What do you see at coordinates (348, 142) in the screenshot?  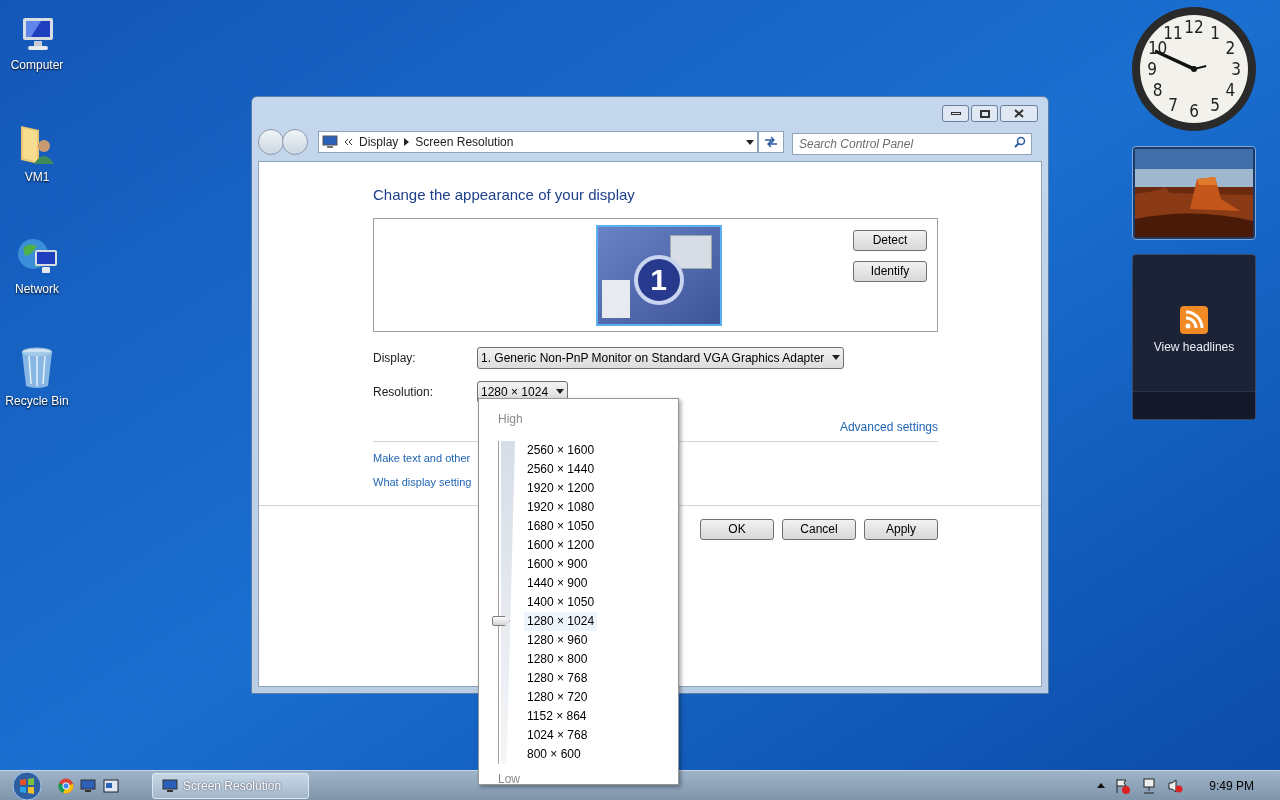 I see `double-chevron-icon` at bounding box center [348, 142].